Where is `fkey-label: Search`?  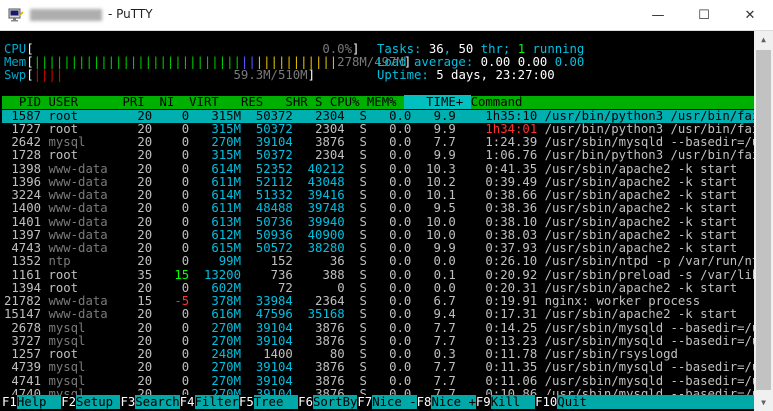
fkey-label: Search is located at coordinates (157, 402).